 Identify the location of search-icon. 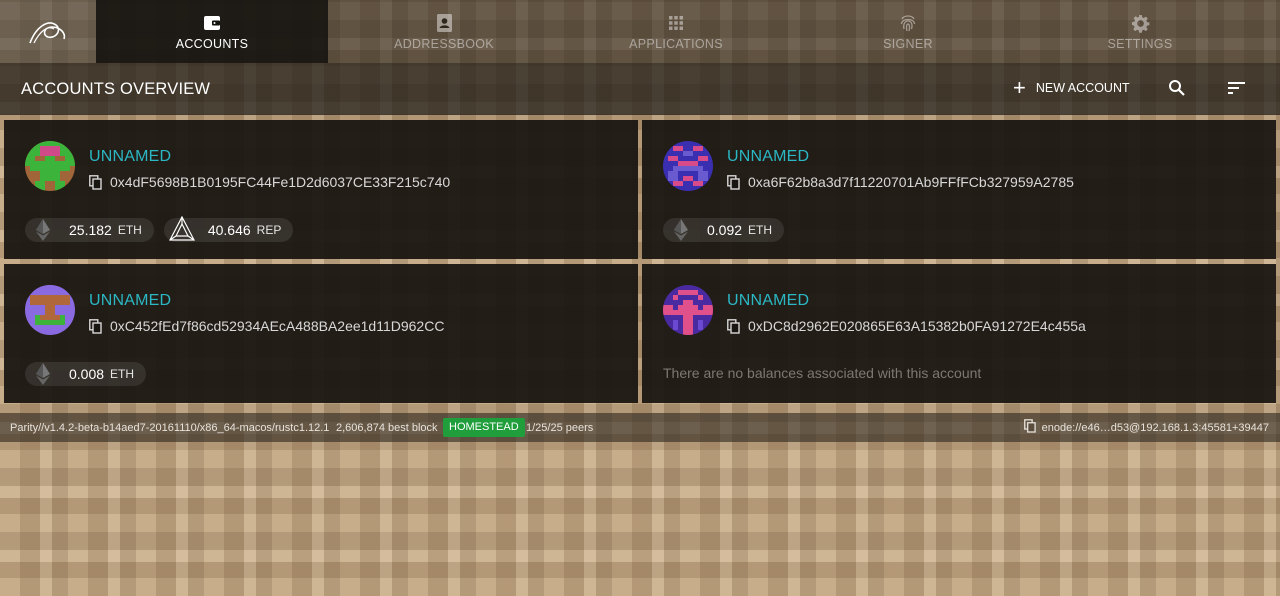
(1177, 88).